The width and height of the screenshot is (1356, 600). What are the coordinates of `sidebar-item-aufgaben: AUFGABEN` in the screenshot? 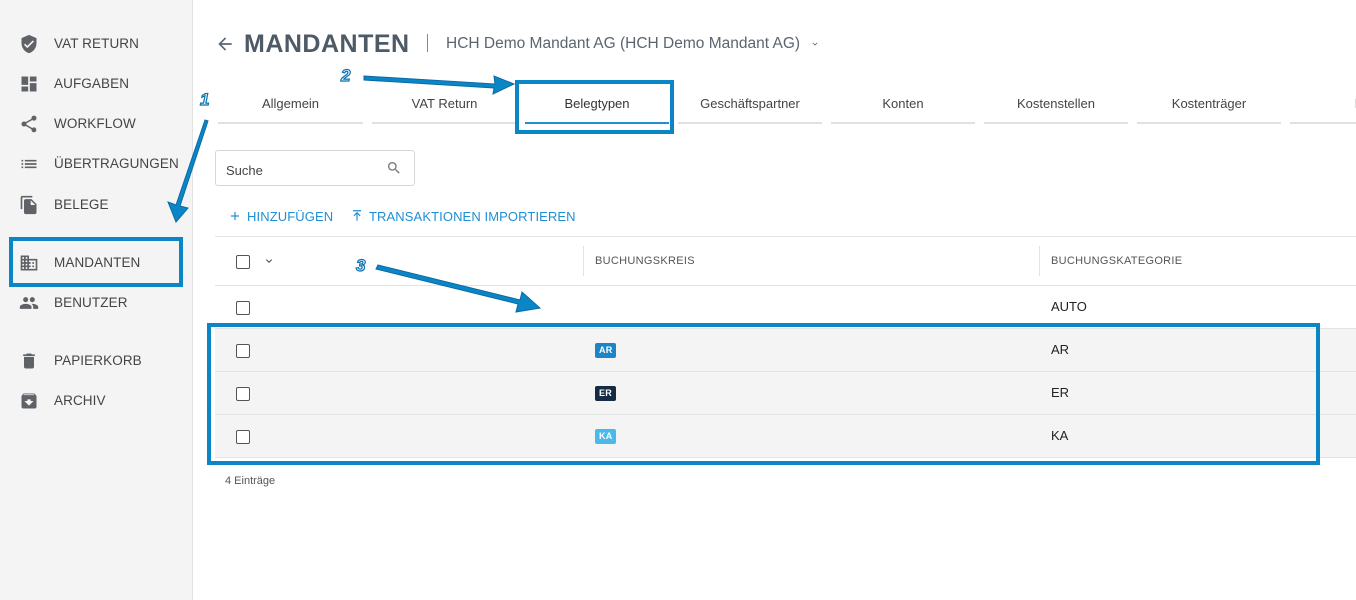 It's located at (96, 84).